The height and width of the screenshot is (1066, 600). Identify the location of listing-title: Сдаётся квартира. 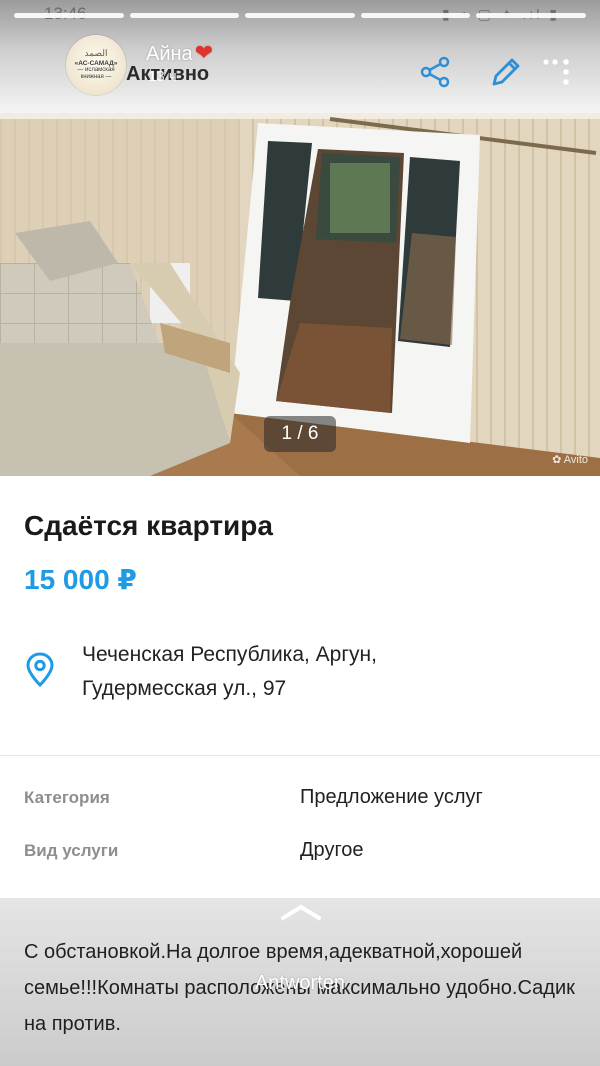
(148, 525).